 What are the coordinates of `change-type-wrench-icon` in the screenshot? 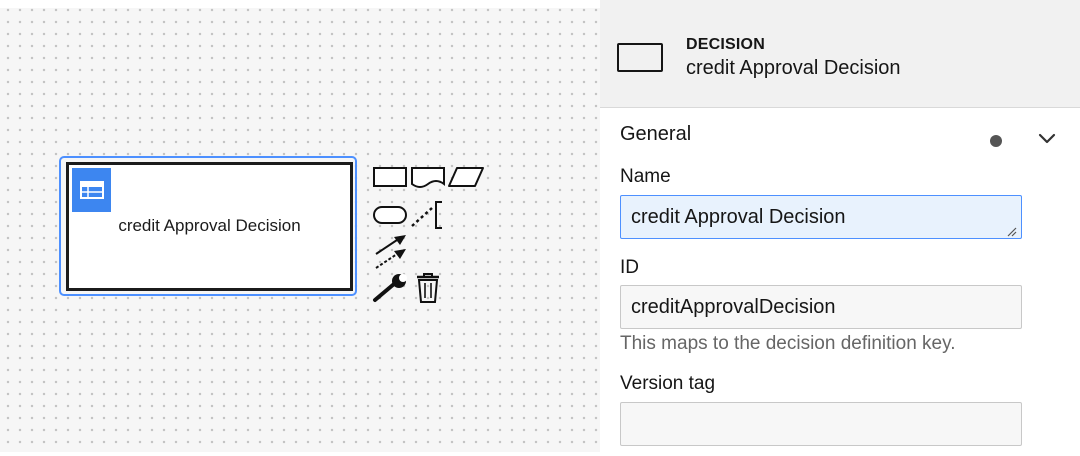 It's located at (390, 289).